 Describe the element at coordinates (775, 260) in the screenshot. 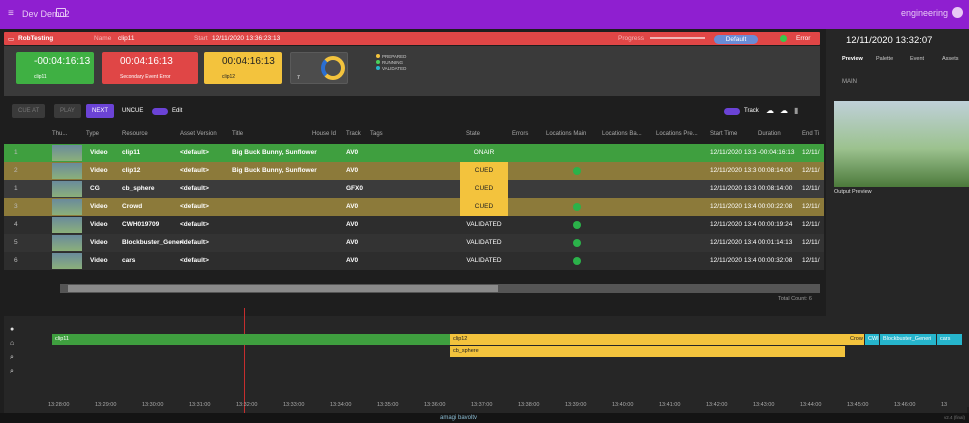

I see `row-duration: 00:00:32:08` at that location.